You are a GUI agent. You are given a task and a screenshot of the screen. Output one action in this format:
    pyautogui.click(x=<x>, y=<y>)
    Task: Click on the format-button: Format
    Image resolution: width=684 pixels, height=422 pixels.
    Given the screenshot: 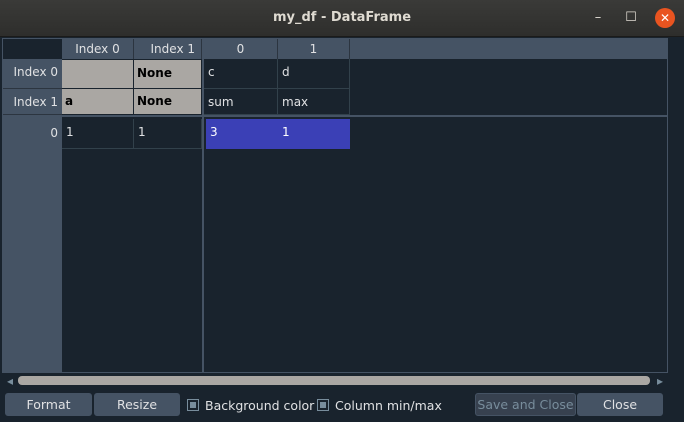 What is the action you would take?
    pyautogui.click(x=48, y=404)
    